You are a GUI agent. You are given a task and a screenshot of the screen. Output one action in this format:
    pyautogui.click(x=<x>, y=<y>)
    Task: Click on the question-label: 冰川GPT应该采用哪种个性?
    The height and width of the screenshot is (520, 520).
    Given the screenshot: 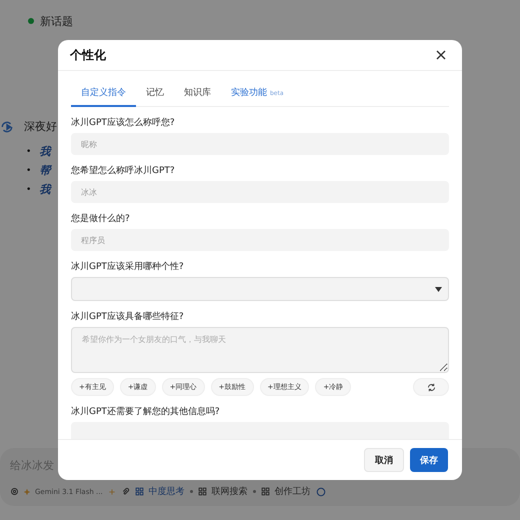 What is the action you would take?
    pyautogui.click(x=128, y=267)
    